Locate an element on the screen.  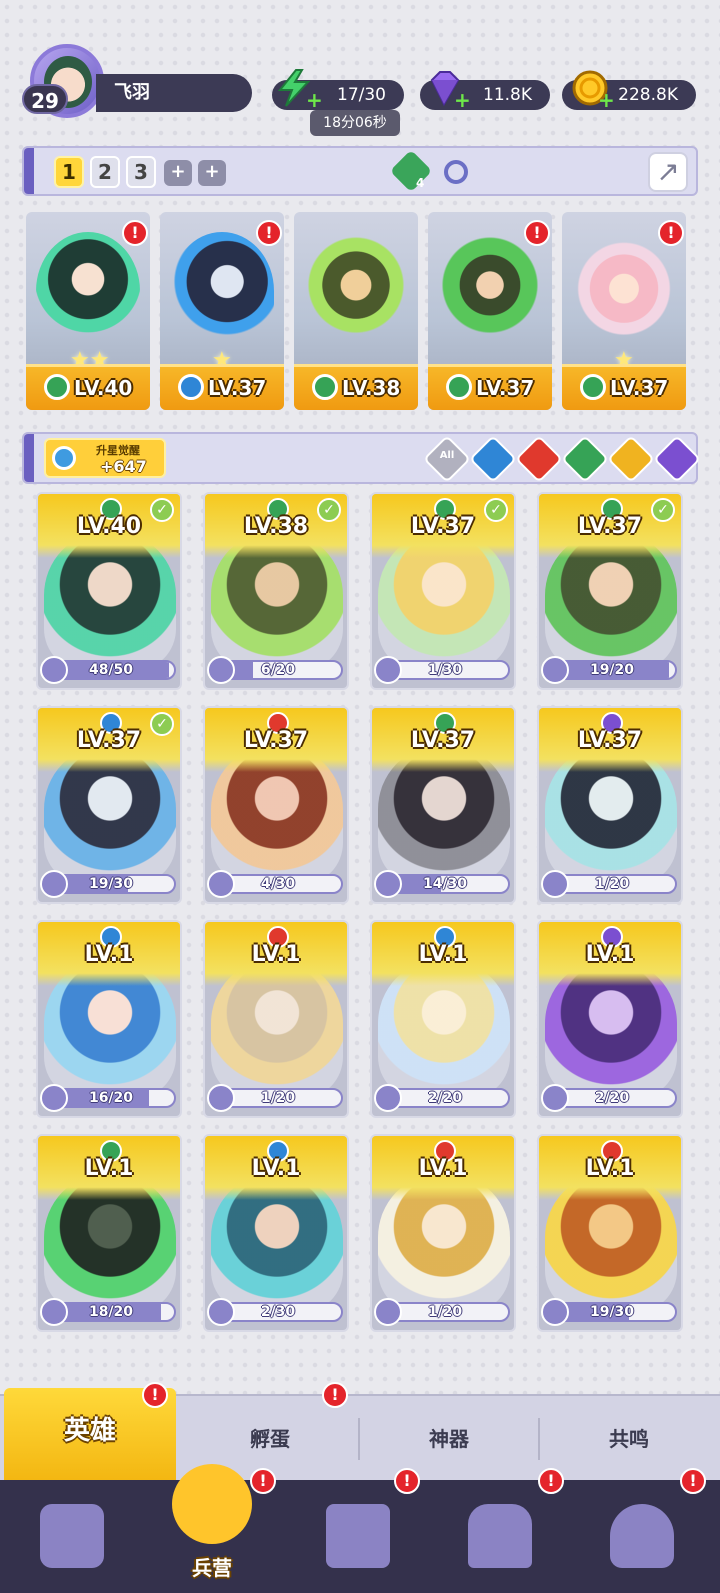
share-icon: ↗ is located at coordinates (668, 172).